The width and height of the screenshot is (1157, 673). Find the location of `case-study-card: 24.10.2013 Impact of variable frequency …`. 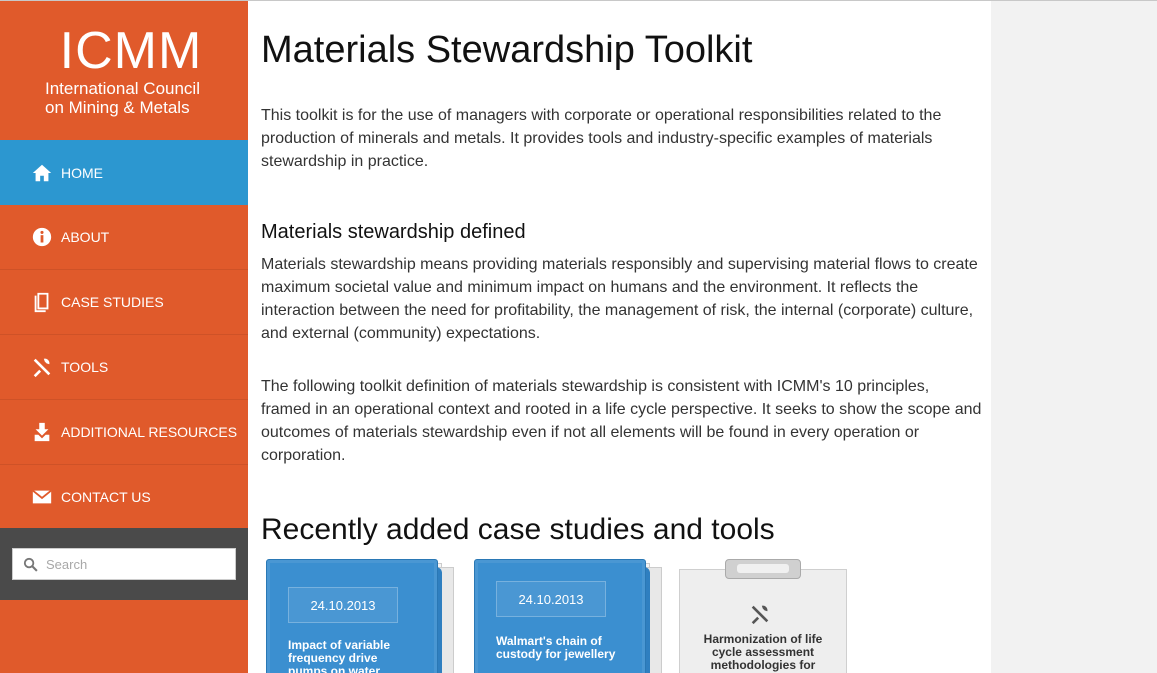

case-study-card: 24.10.2013 Impact of variable frequency … is located at coordinates (361, 616).